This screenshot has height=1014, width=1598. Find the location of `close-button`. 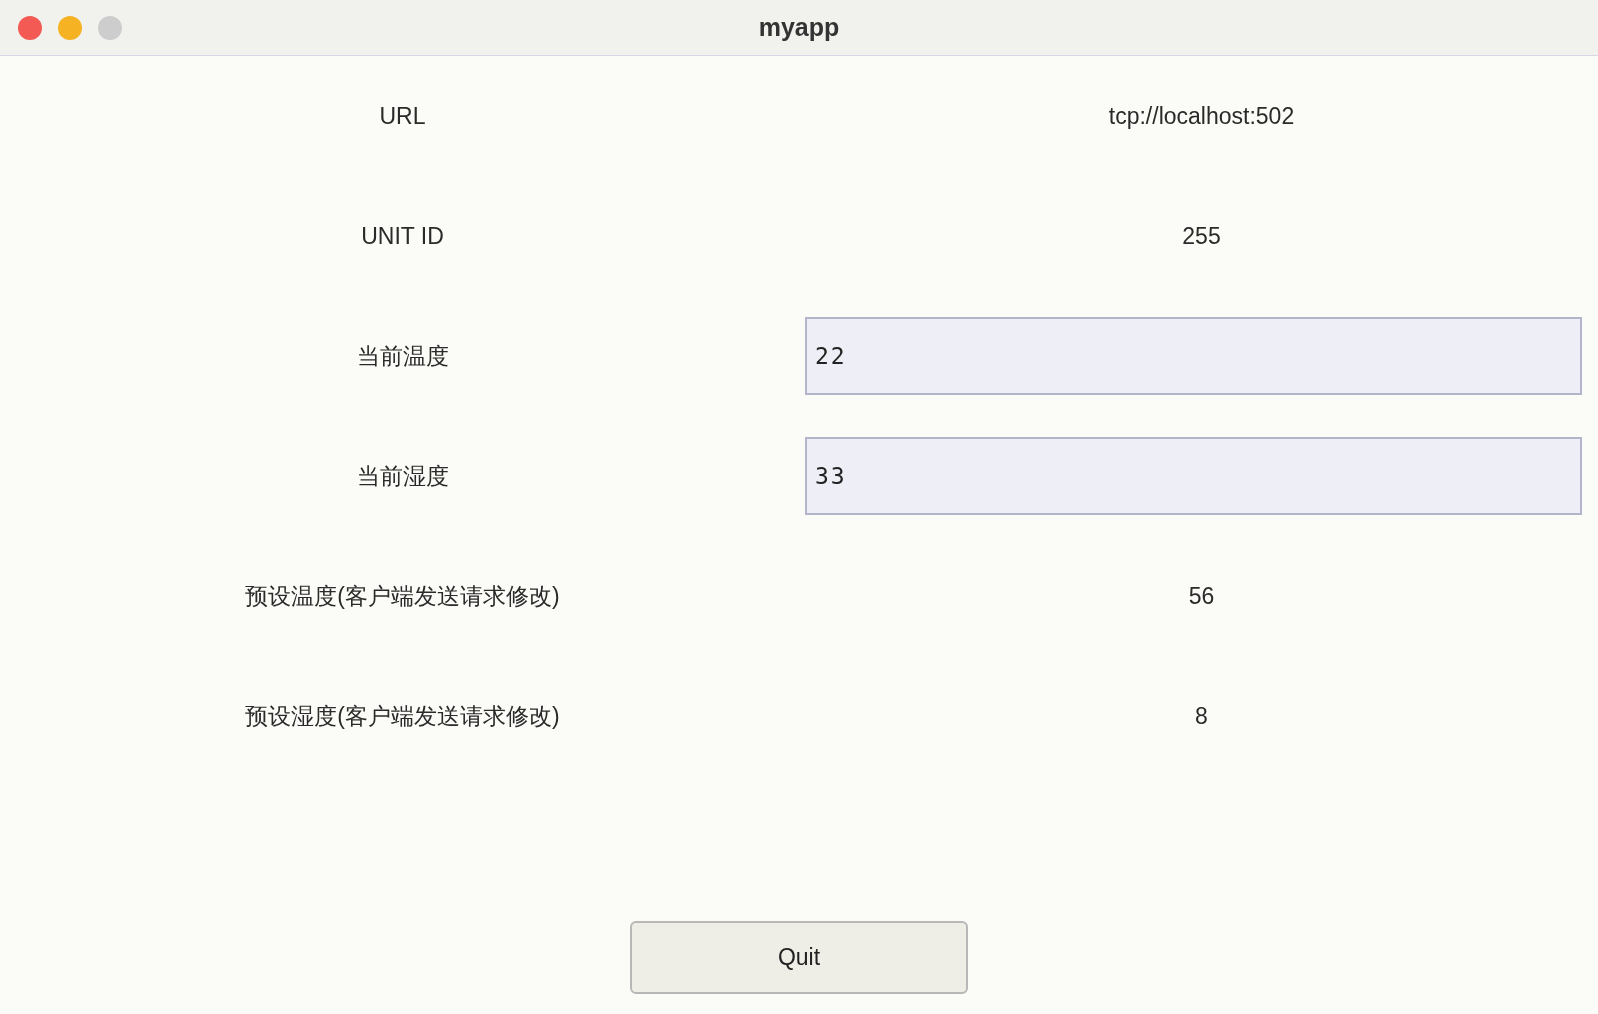

close-button is located at coordinates (30, 27).